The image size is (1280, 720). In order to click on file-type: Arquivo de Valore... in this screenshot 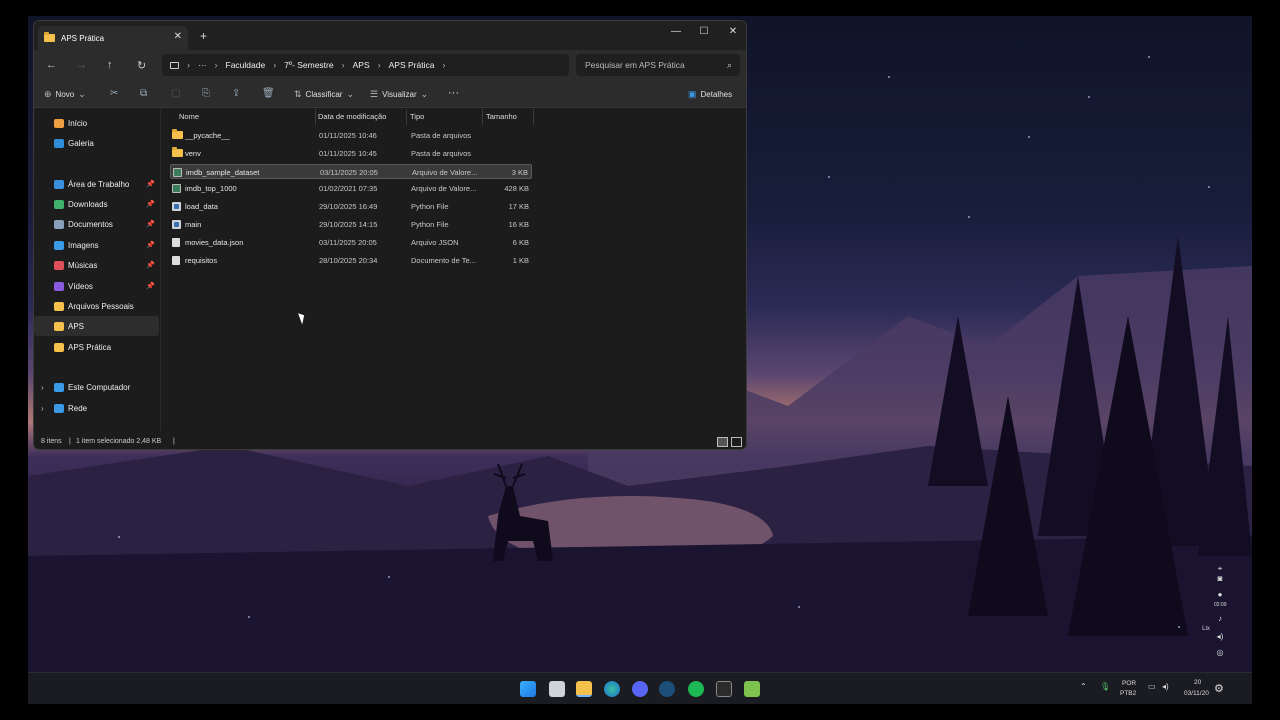, I will do `click(444, 189)`.